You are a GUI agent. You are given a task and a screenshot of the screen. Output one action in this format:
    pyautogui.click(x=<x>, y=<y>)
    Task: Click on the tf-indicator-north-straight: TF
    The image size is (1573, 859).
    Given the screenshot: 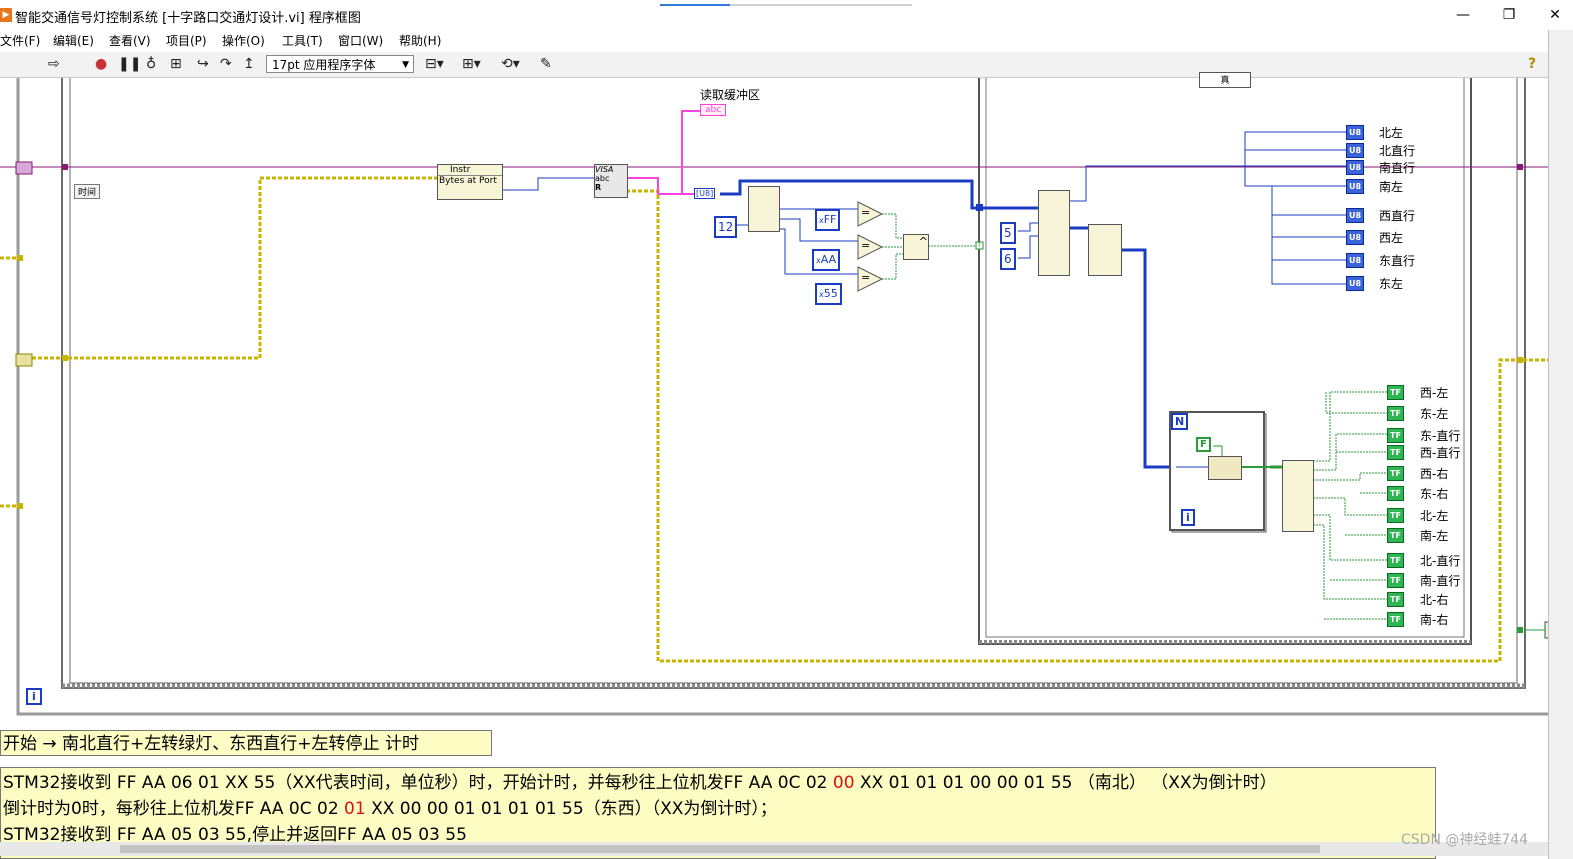 What is the action you would take?
    pyautogui.click(x=1395, y=560)
    